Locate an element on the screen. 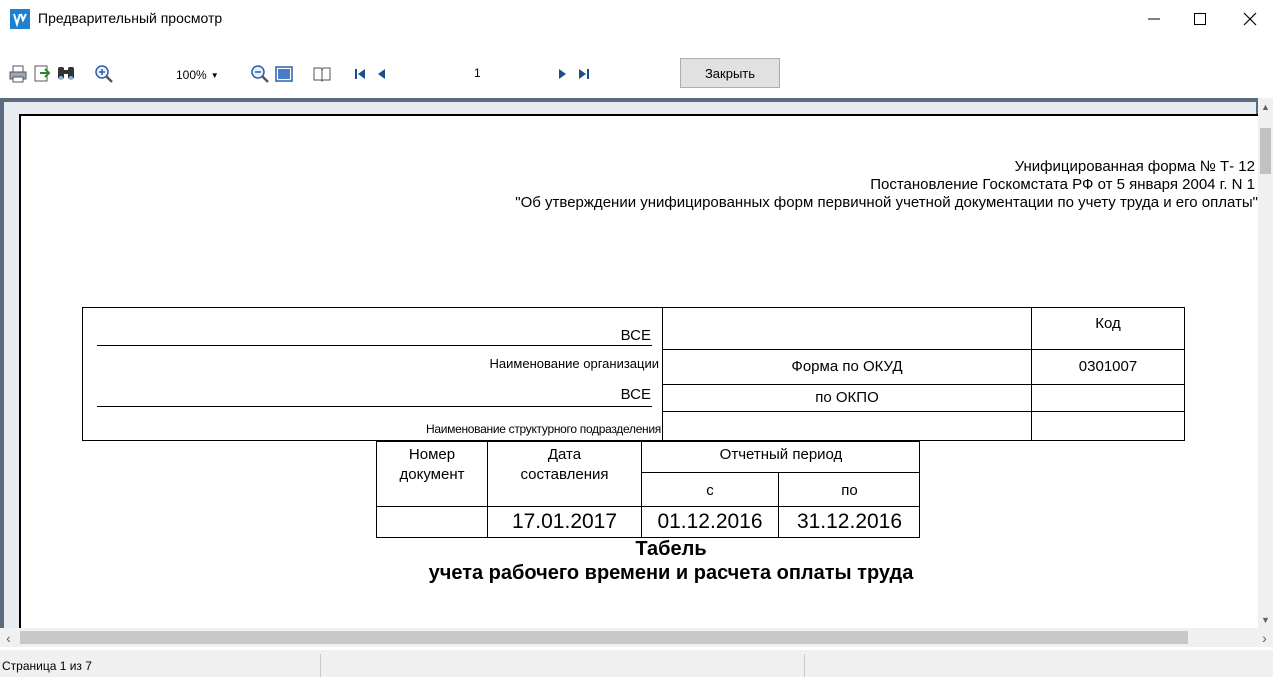 The height and width of the screenshot is (677, 1273). to-value: 31.12.2016 is located at coordinates (849, 521).